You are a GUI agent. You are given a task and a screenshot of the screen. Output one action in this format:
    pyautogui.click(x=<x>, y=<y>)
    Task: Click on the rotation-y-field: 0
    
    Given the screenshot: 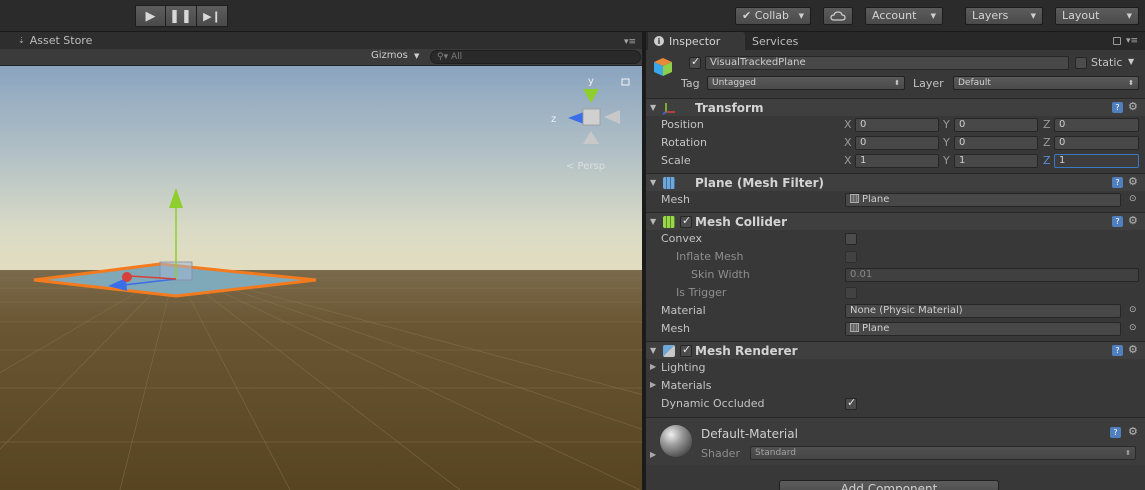 What is the action you would take?
    pyautogui.click(x=996, y=143)
    